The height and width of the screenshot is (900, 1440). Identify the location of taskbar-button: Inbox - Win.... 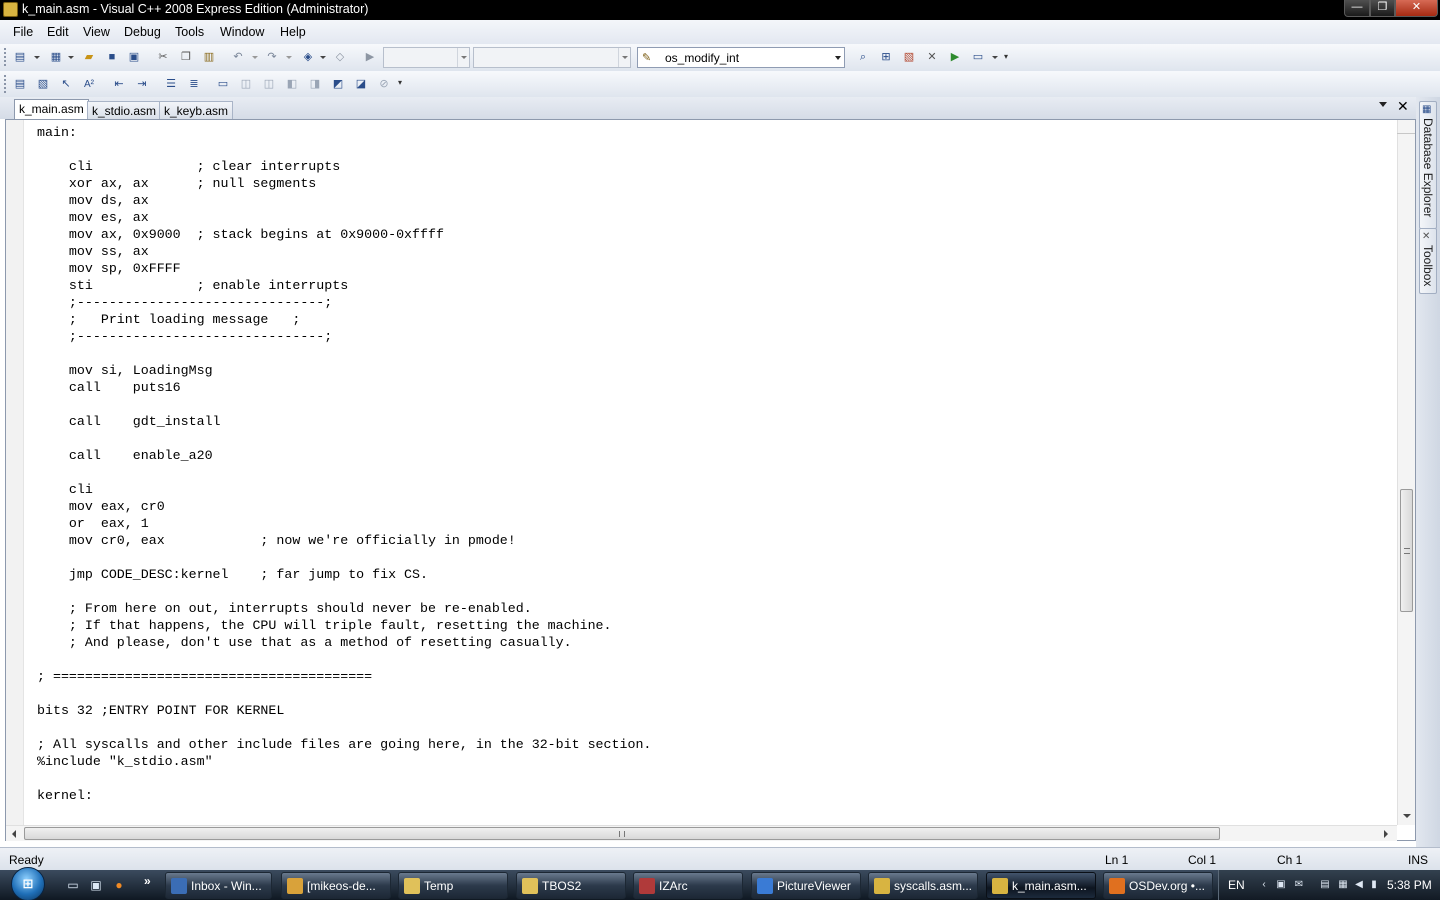
(218, 885).